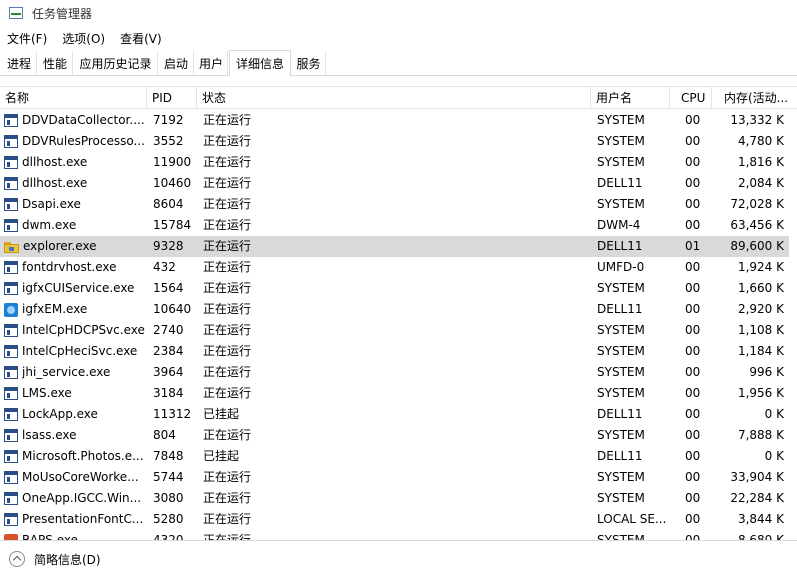 Image resolution: width=797 pixels, height=577 pixels. Describe the element at coordinates (76, 162) in the screenshot. I see `process-name-cell: dllhost.exe` at that location.